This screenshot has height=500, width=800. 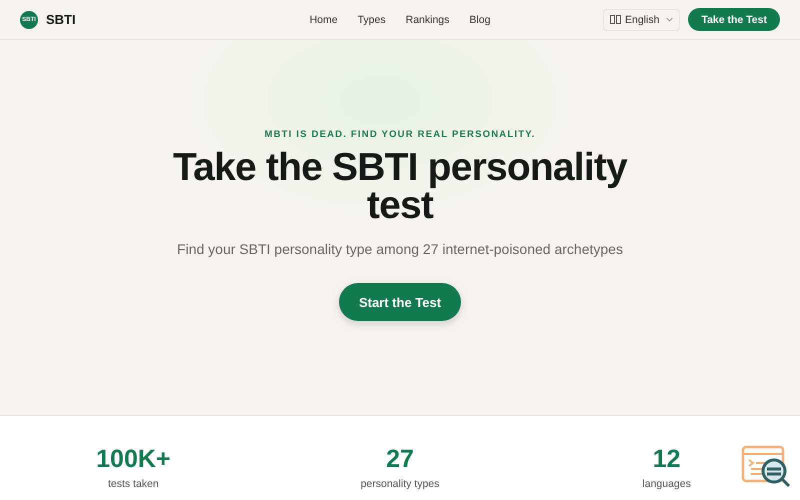 What do you see at coordinates (666, 459) in the screenshot?
I see `stat-value: 12` at bounding box center [666, 459].